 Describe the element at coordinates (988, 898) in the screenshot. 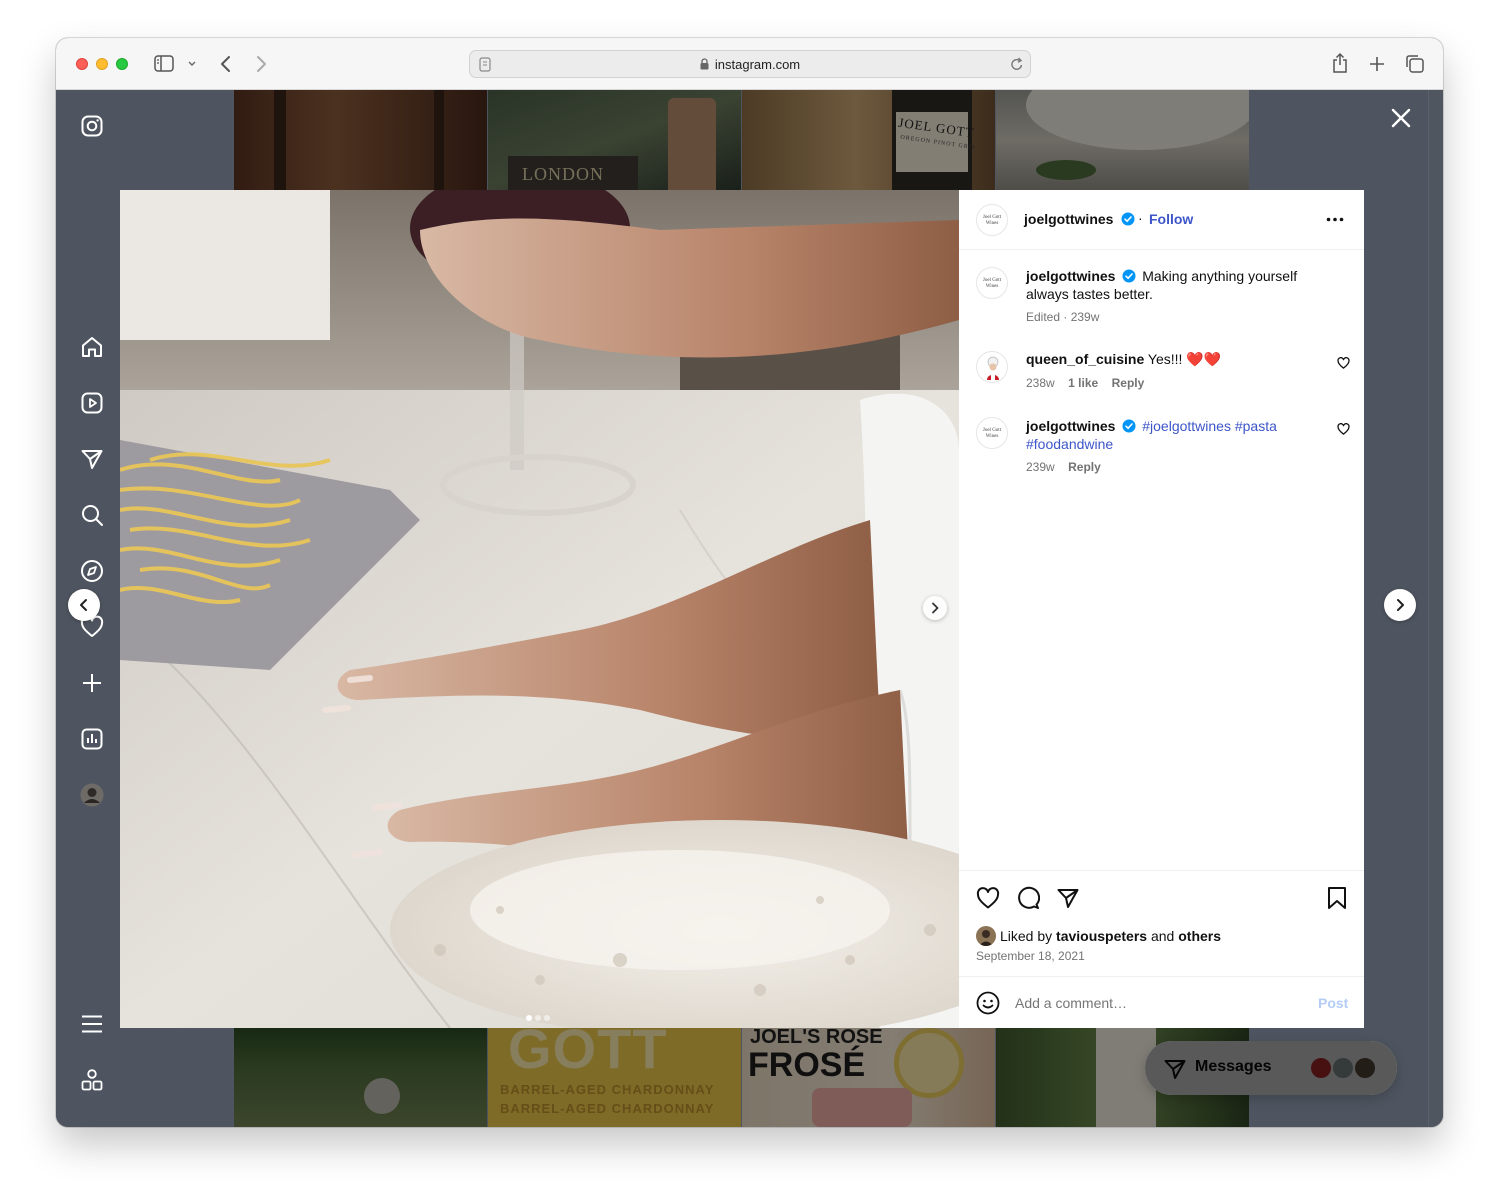

I see `like-icon` at that location.